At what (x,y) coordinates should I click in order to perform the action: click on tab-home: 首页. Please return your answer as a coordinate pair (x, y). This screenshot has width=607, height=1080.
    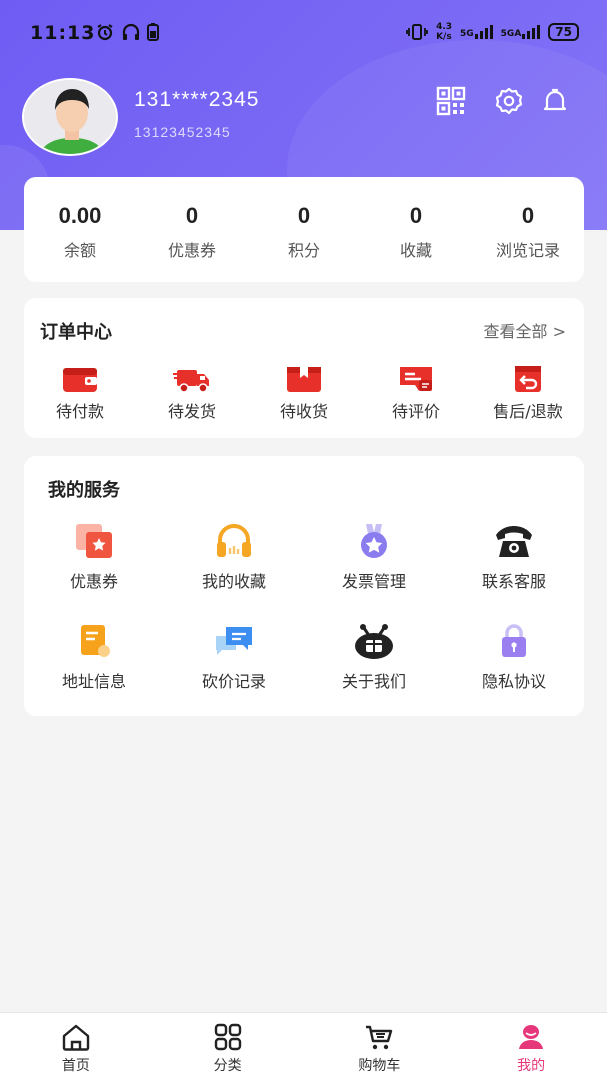
    Looking at the image, I should click on (76, 1046).